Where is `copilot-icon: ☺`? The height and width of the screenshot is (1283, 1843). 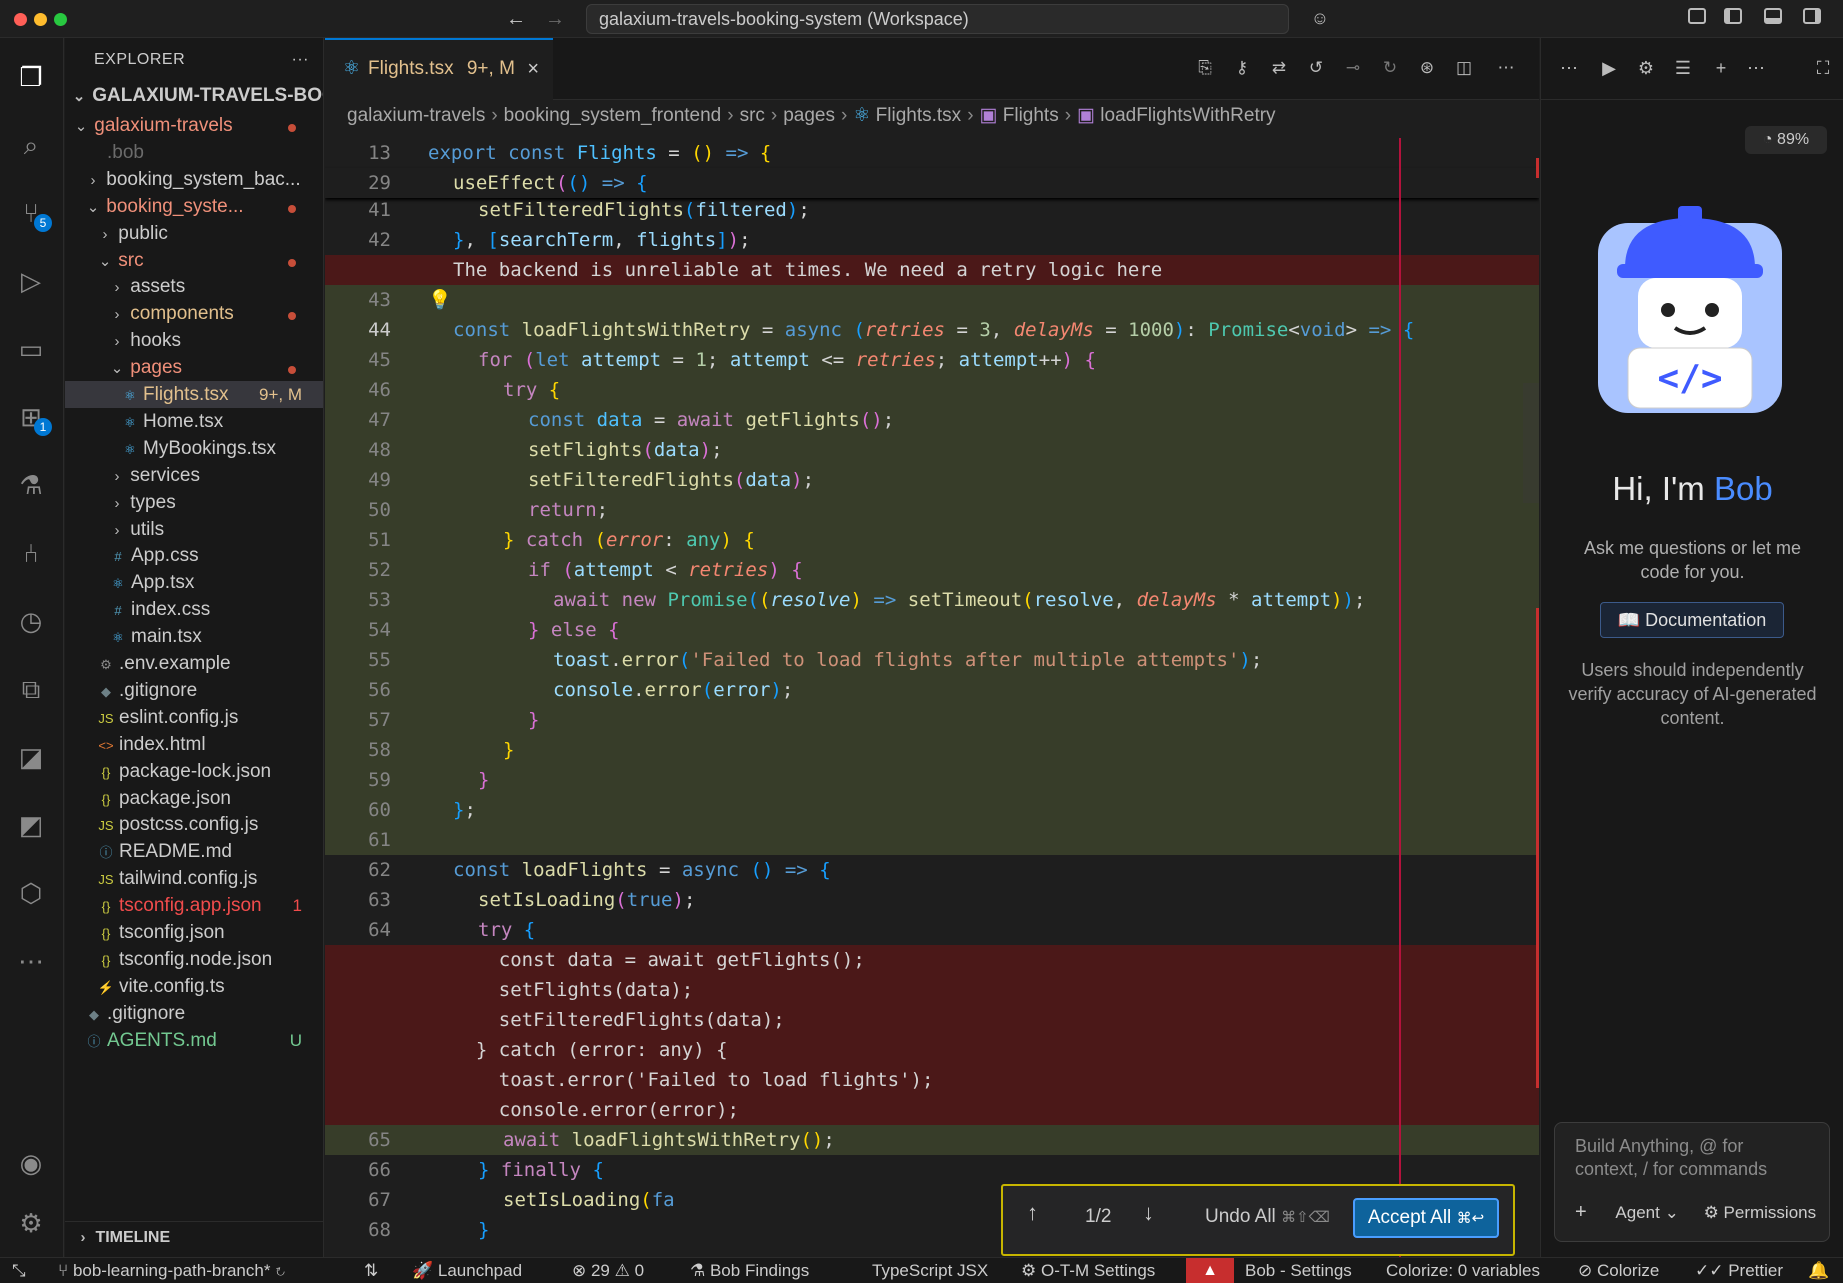 copilot-icon: ☺ is located at coordinates (1320, 18).